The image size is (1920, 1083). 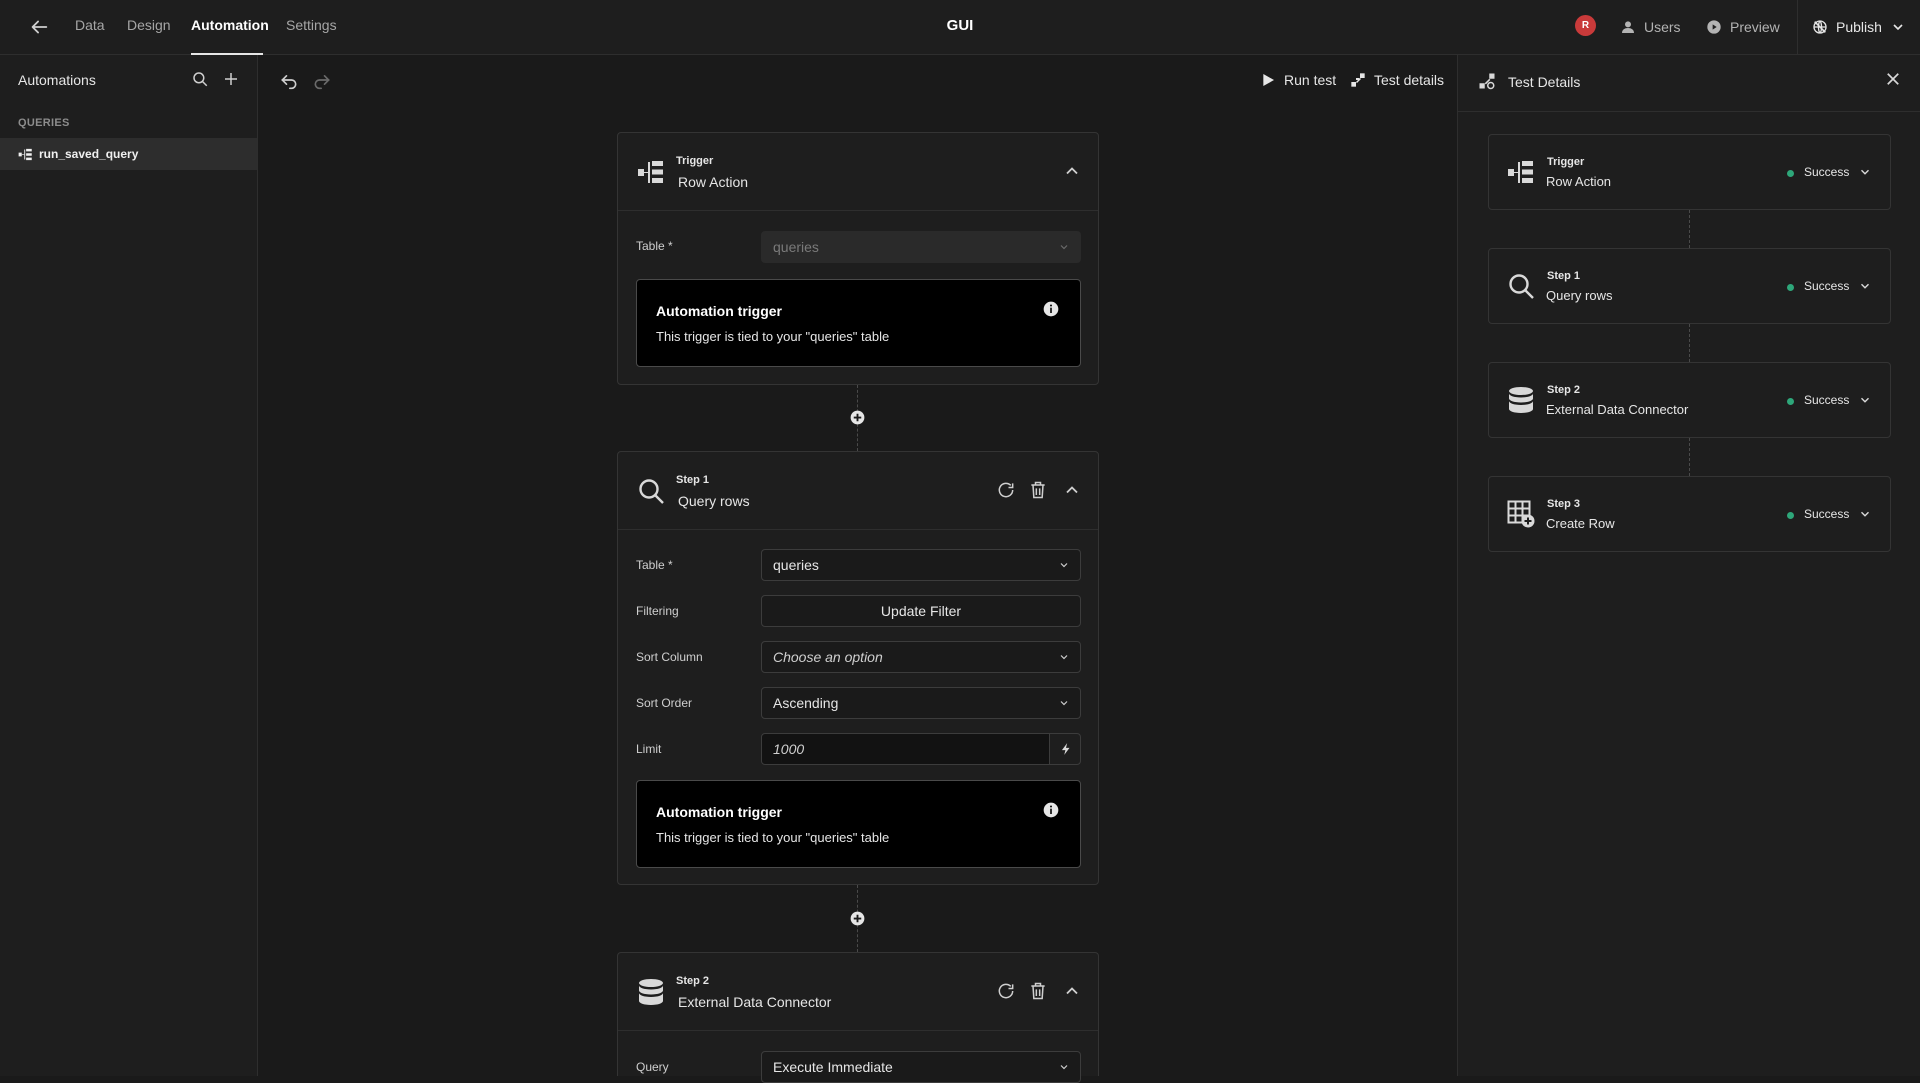 What do you see at coordinates (1689, 286) in the screenshot?
I see `test-step-card-step-1: Step 1 Query rows Success` at bounding box center [1689, 286].